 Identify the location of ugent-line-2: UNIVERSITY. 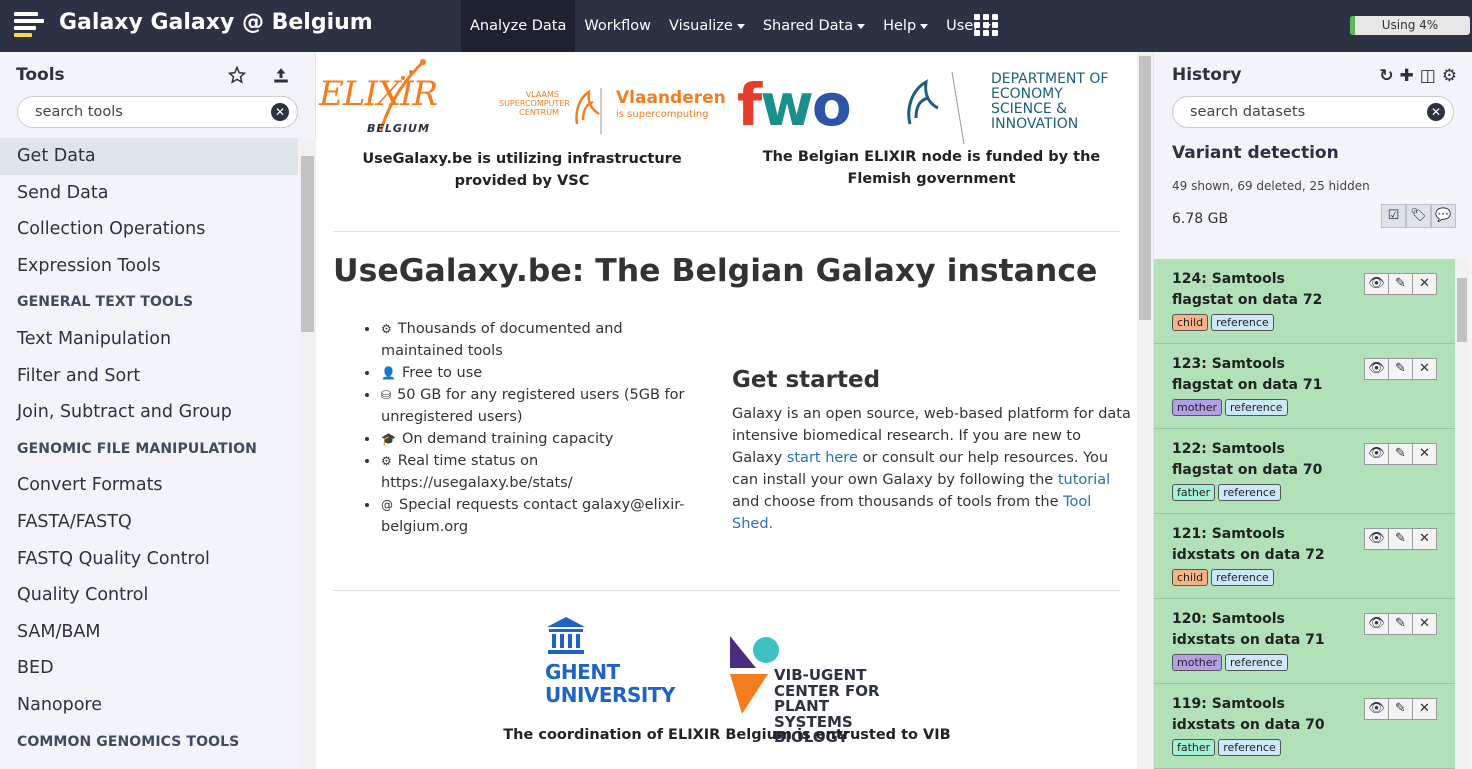
(610, 695).